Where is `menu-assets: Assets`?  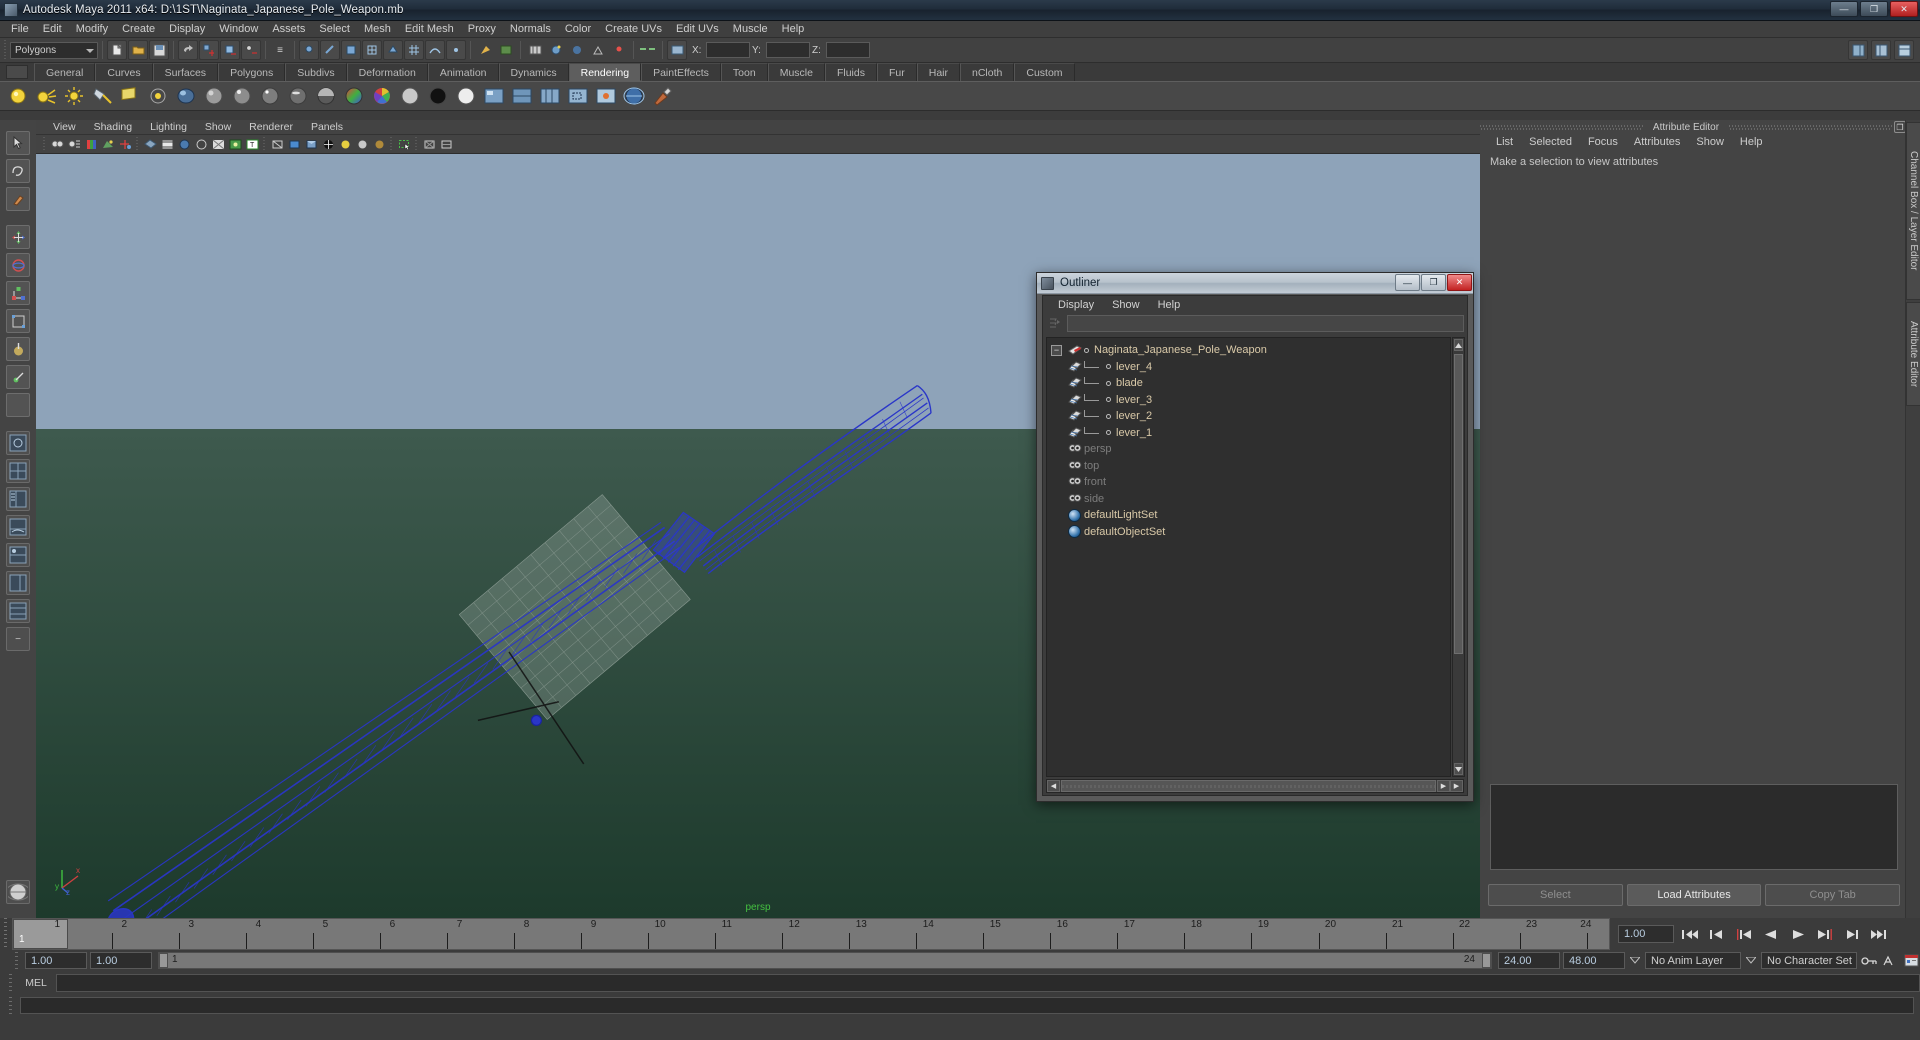 menu-assets: Assets is located at coordinates (288, 29).